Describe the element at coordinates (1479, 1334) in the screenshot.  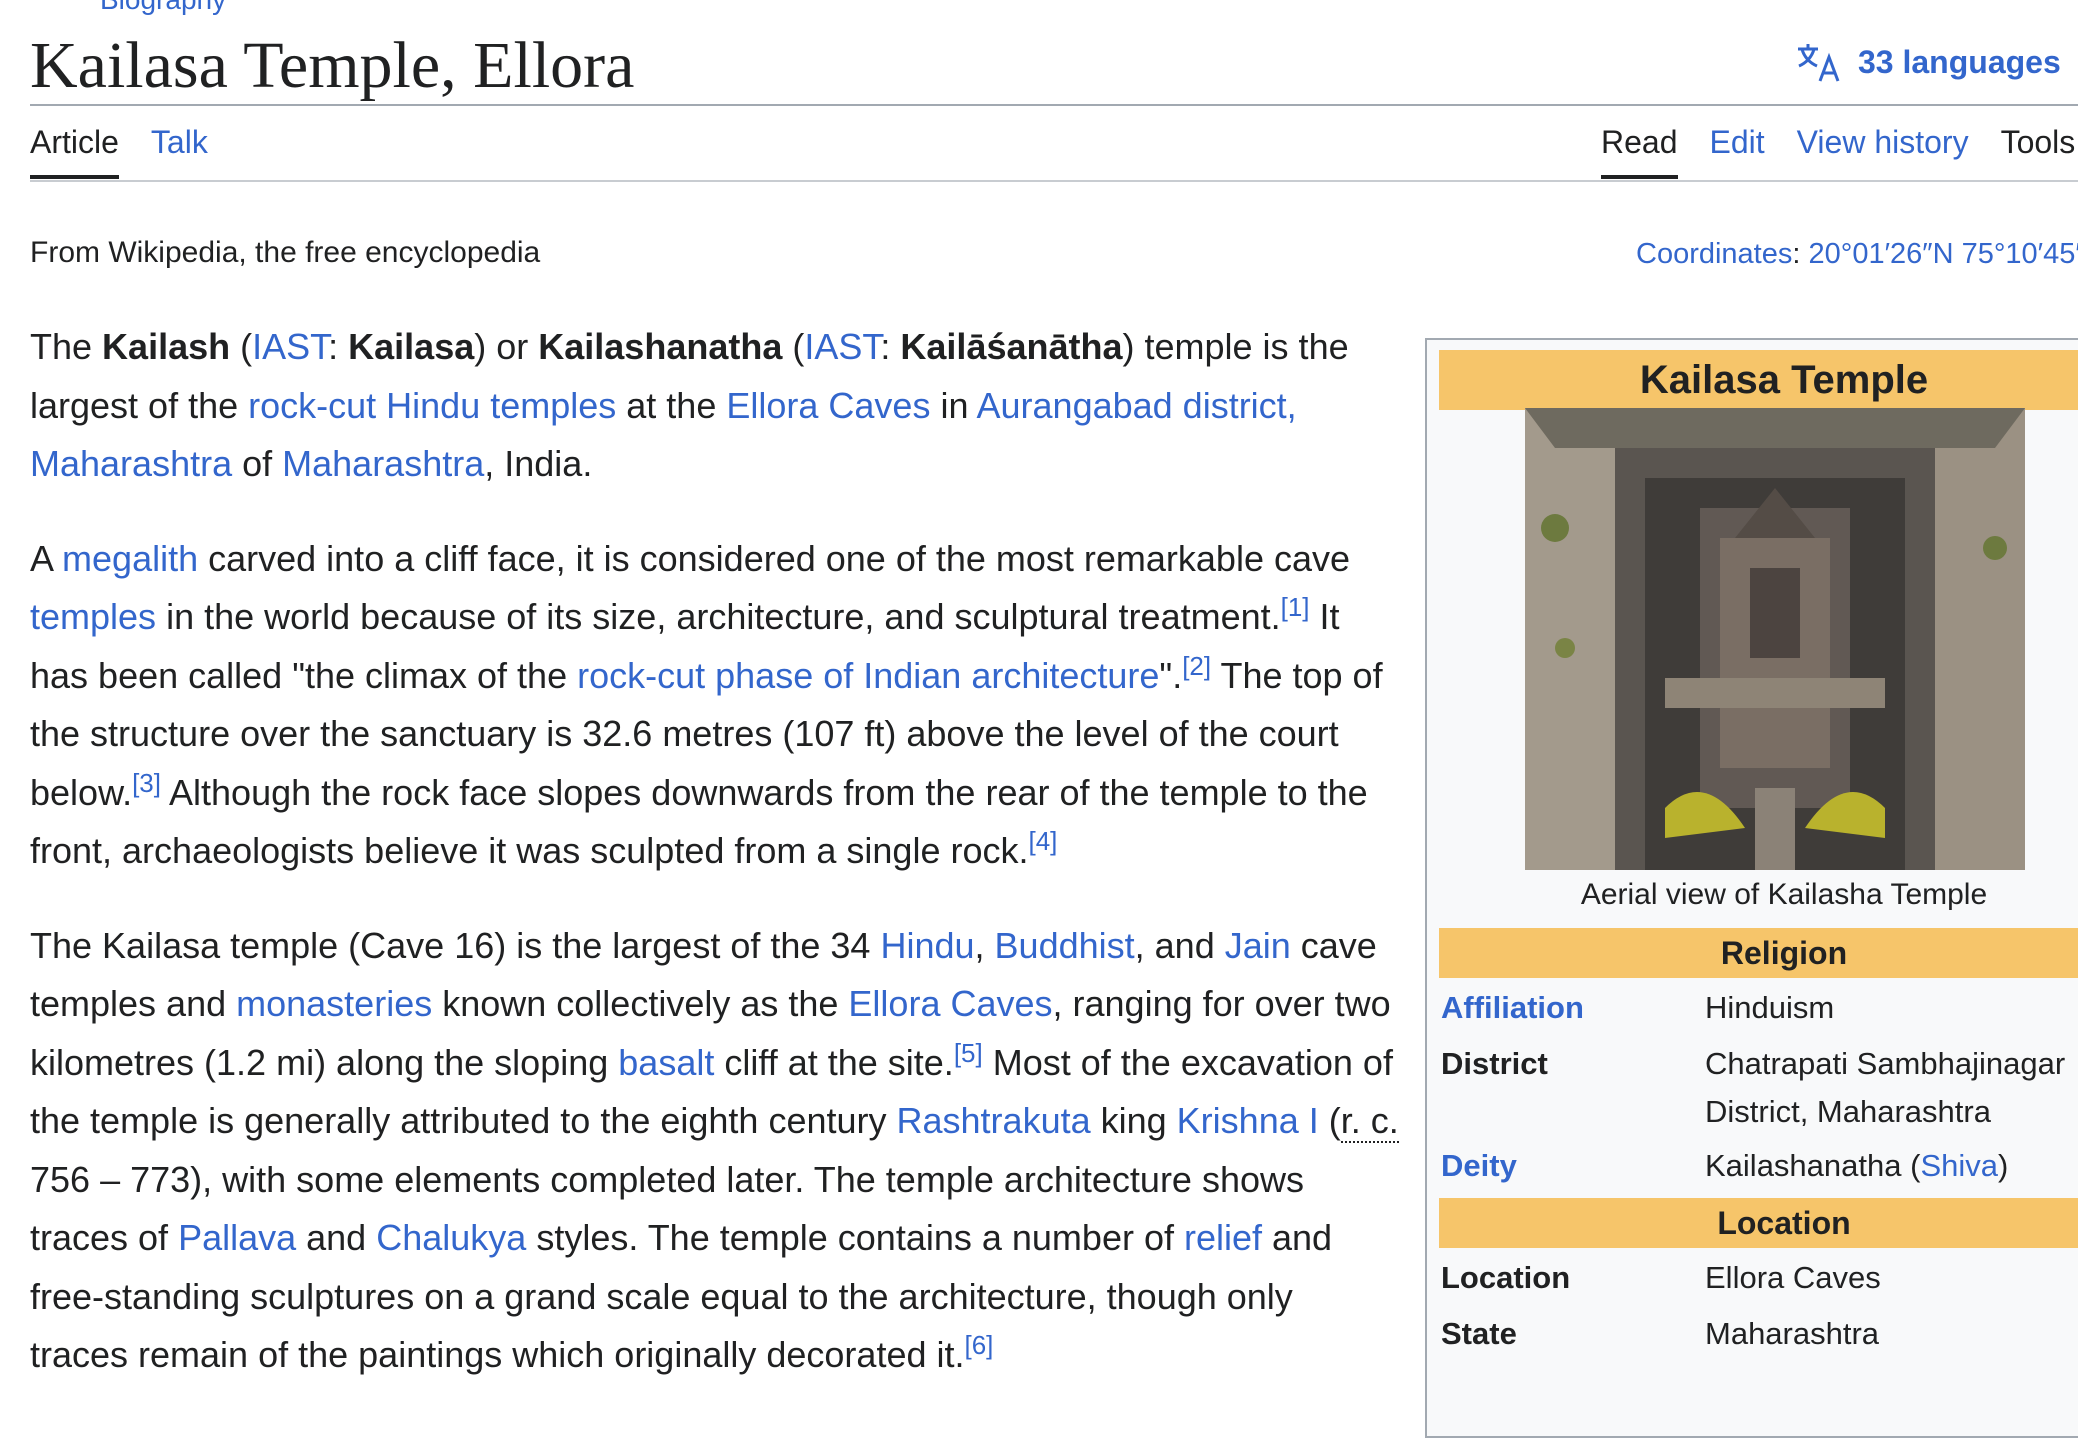
I see `state-label: State` at that location.